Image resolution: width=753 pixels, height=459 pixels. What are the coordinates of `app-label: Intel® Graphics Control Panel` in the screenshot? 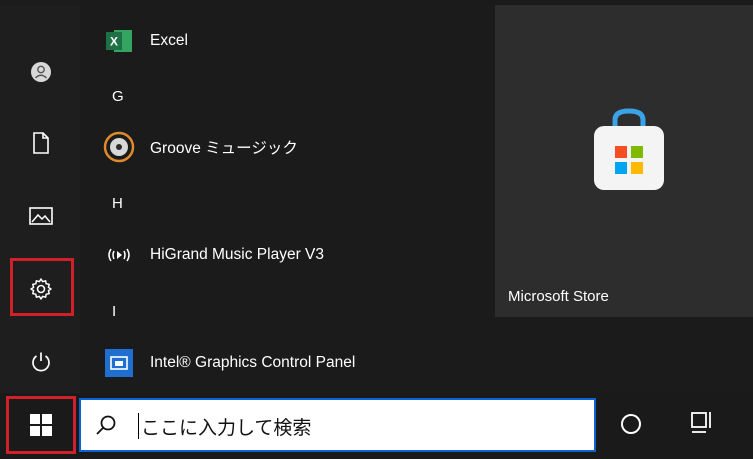 It's located at (253, 362).